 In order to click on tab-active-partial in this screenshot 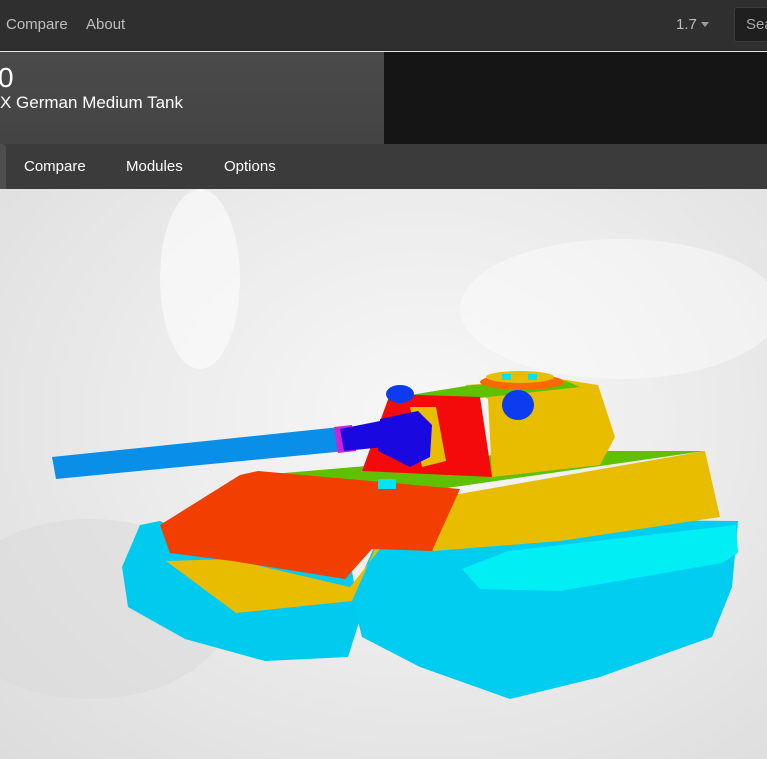, I will do `click(3, 166)`.